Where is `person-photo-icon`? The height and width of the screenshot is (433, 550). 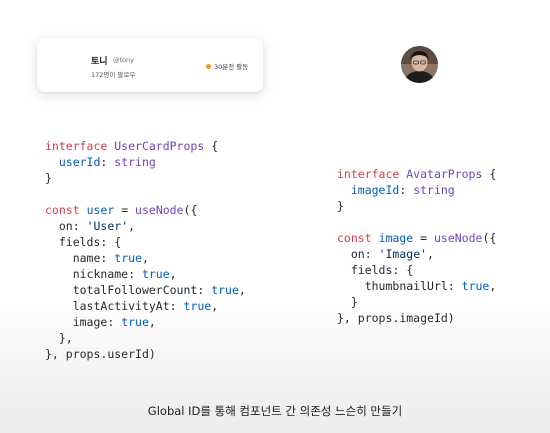 person-photo-icon is located at coordinates (419, 64).